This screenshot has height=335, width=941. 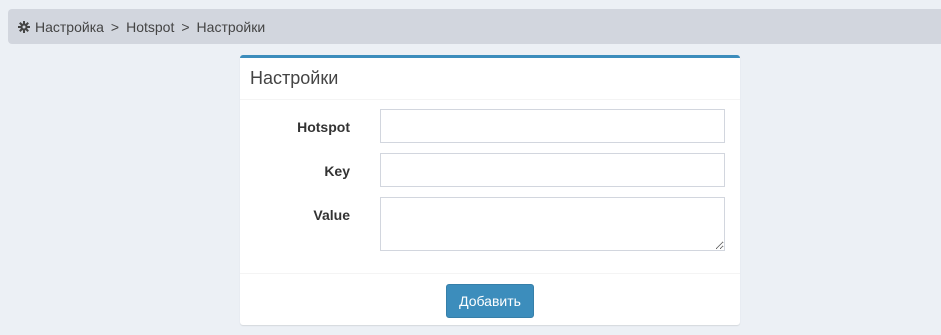 I want to click on box-title: Настройки, so click(x=294, y=78).